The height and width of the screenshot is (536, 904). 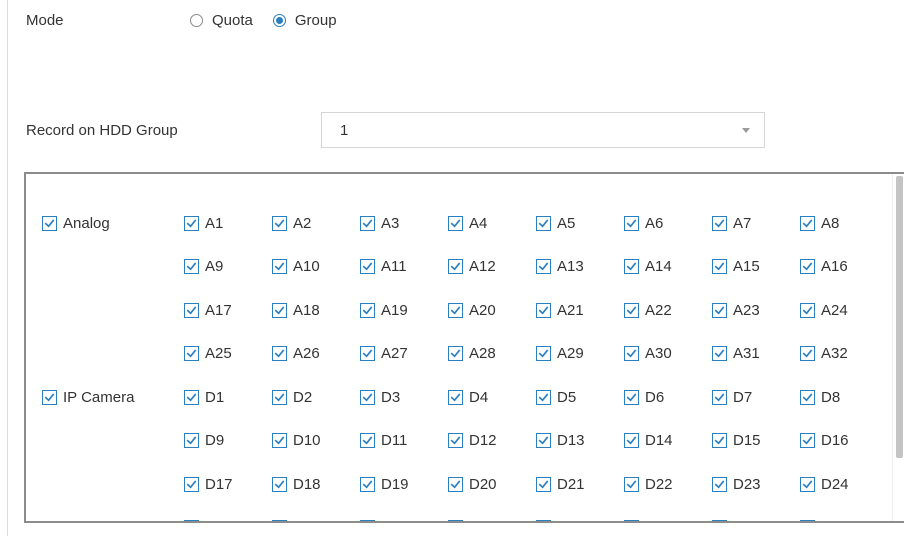 What do you see at coordinates (208, 484) in the screenshot?
I see `channel-checkbox-d17: D17` at bounding box center [208, 484].